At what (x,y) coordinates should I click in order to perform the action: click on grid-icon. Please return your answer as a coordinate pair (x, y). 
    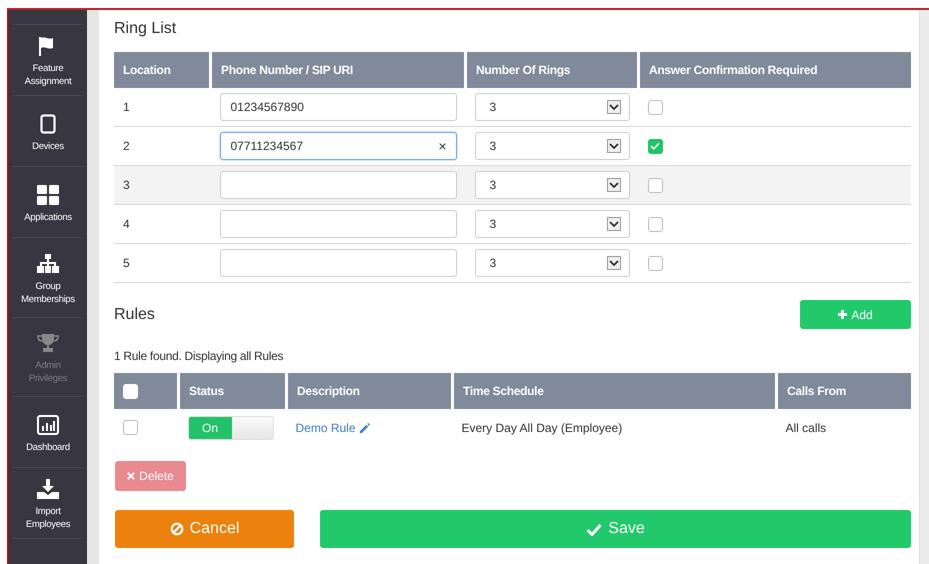
    Looking at the image, I should click on (48, 194).